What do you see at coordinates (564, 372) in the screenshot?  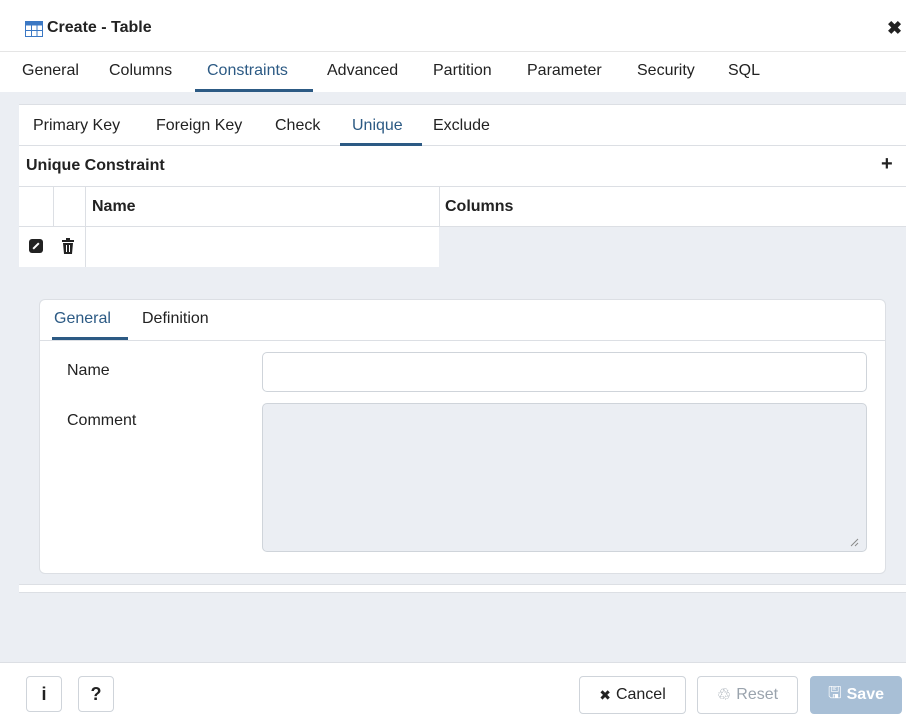 I see `name-field` at bounding box center [564, 372].